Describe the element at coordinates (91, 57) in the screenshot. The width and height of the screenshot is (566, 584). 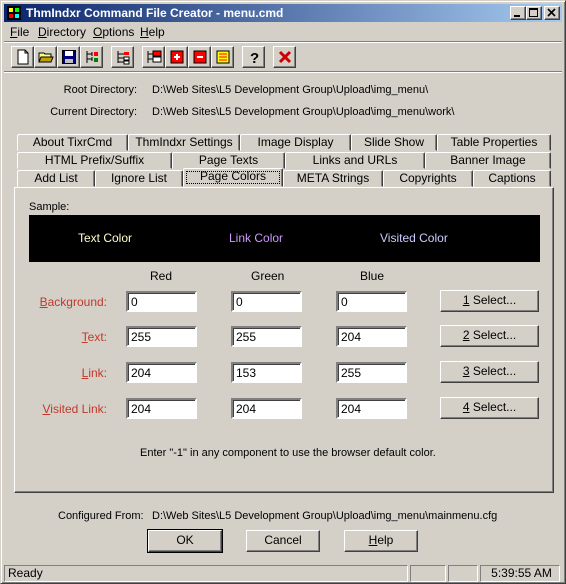
I see `tree-structure-button` at that location.